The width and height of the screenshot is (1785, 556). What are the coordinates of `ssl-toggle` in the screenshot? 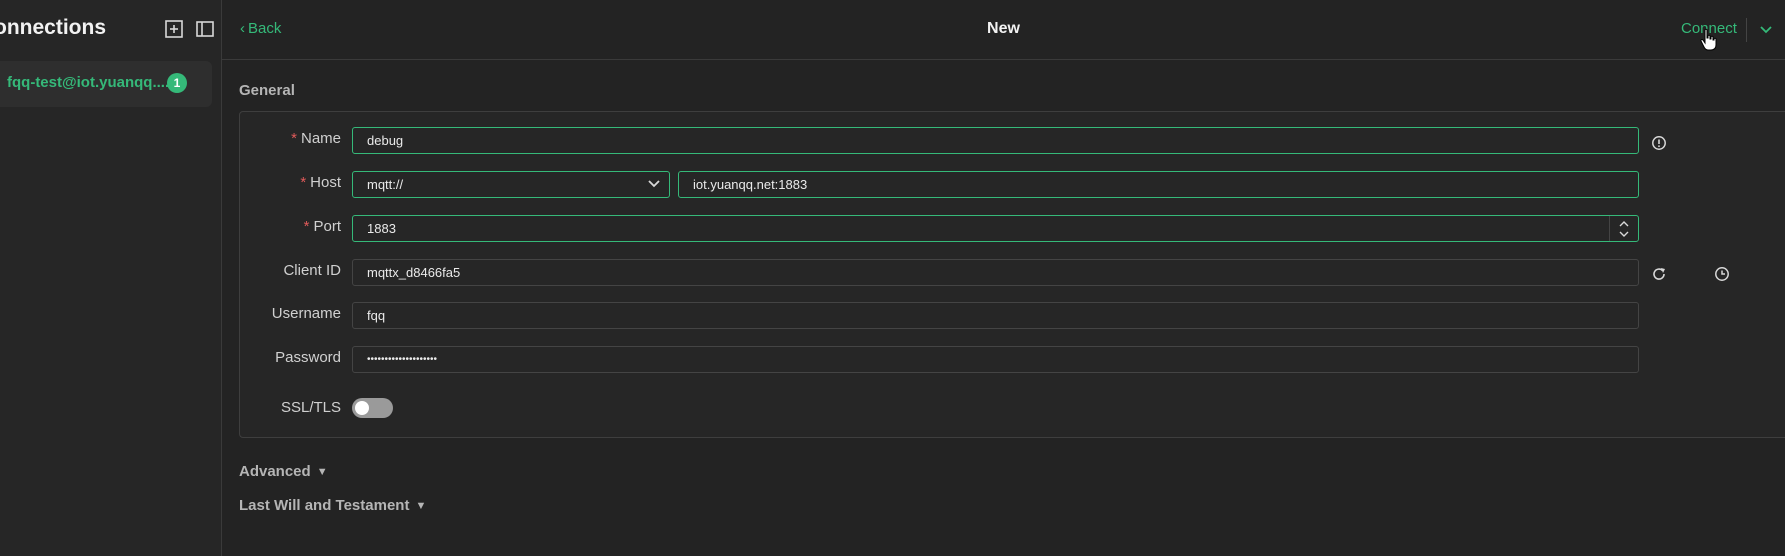 It's located at (372, 408).